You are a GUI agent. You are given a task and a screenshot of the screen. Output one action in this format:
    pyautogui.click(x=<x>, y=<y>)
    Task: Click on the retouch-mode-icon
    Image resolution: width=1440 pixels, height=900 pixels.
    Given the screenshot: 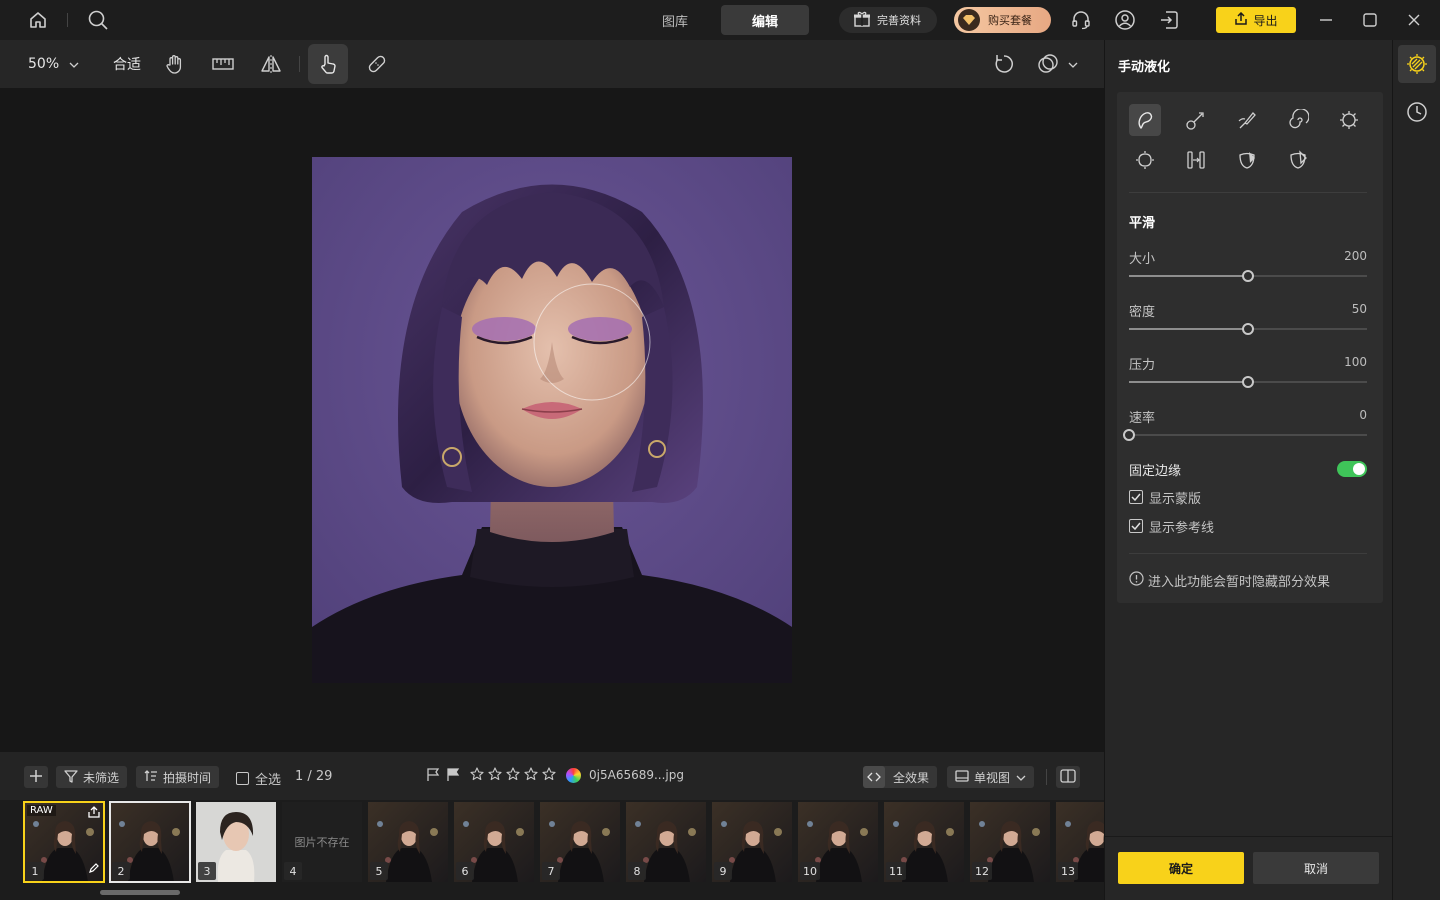 What is the action you would take?
    pyautogui.click(x=1417, y=64)
    